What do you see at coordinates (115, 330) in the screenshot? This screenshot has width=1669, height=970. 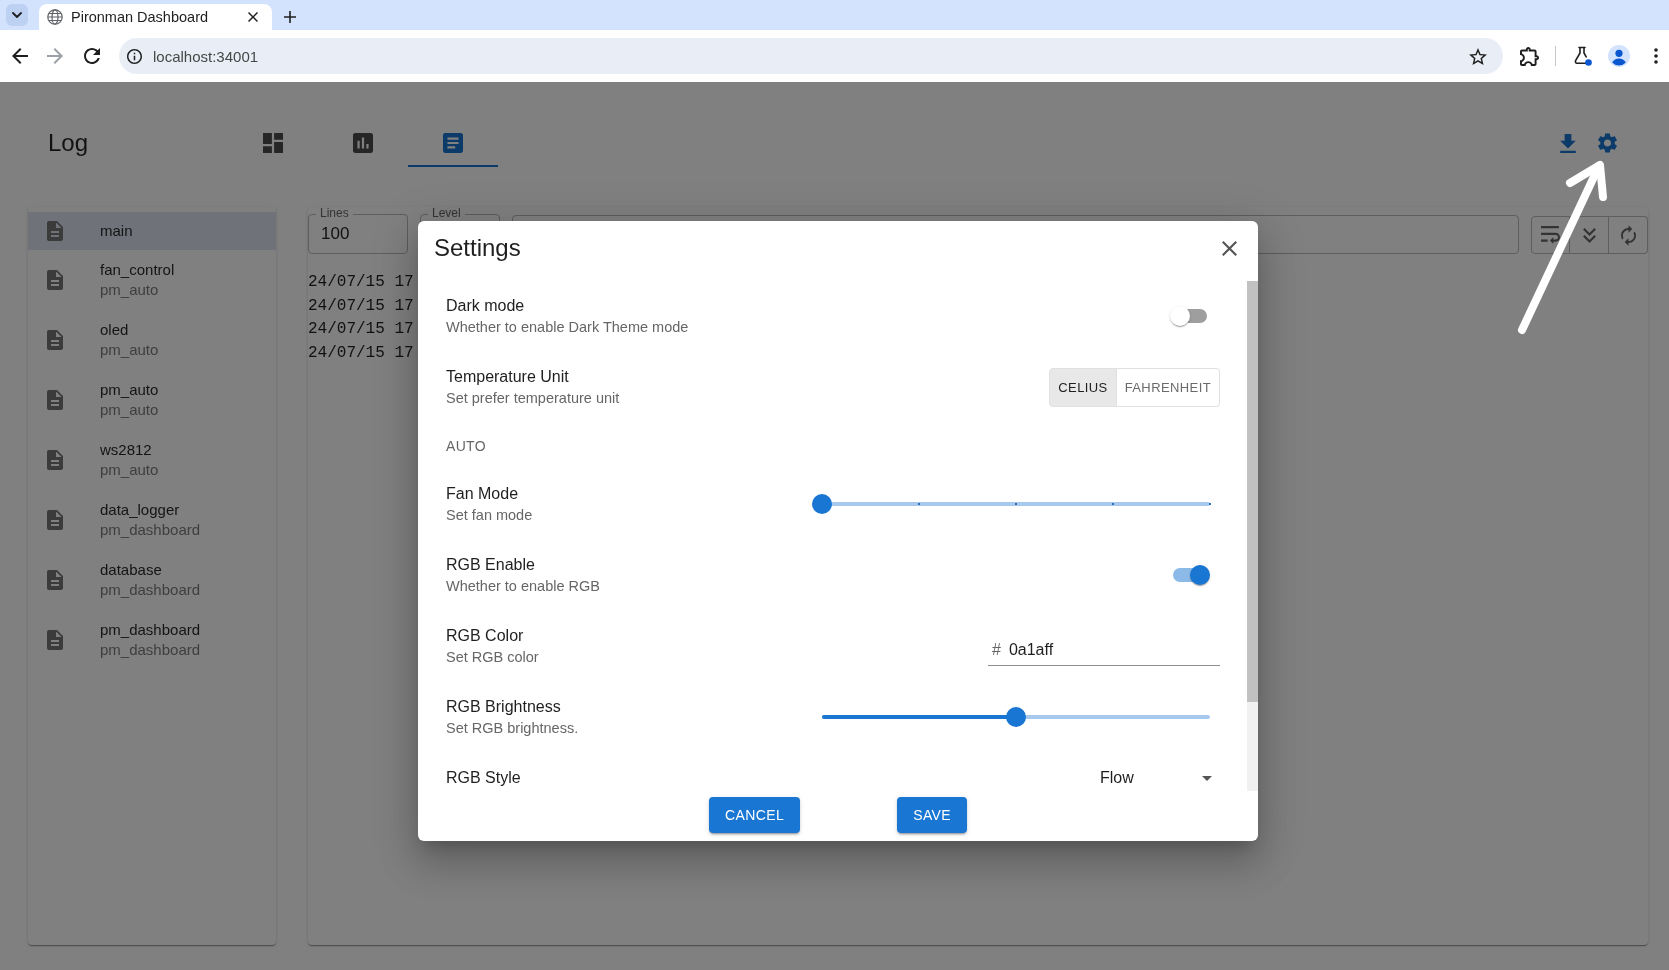 I see `item-title: oled` at bounding box center [115, 330].